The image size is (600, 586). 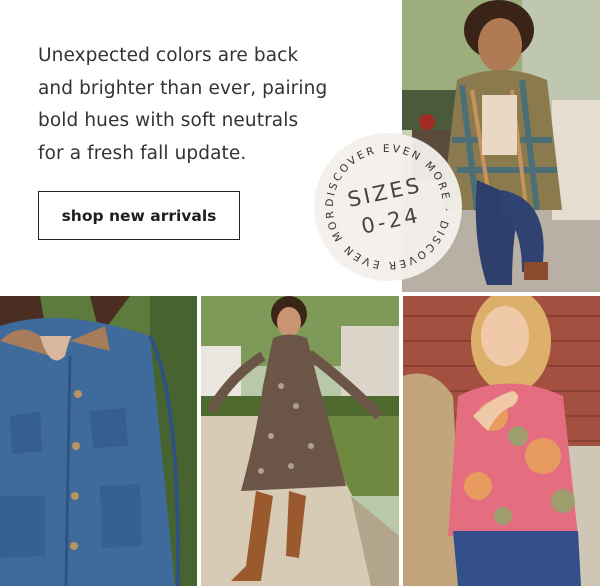 What do you see at coordinates (168, 55) in the screenshot?
I see `promo-copy-line: Unexpected colors are back` at bounding box center [168, 55].